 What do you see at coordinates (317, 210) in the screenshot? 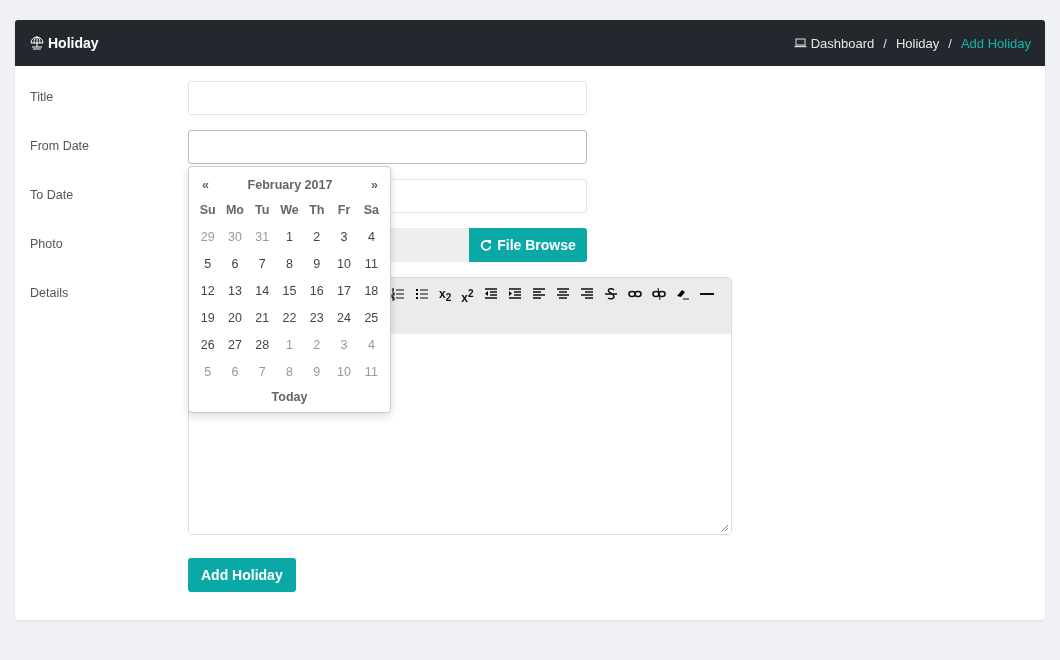
I see `weekday-heading: Th` at bounding box center [317, 210].